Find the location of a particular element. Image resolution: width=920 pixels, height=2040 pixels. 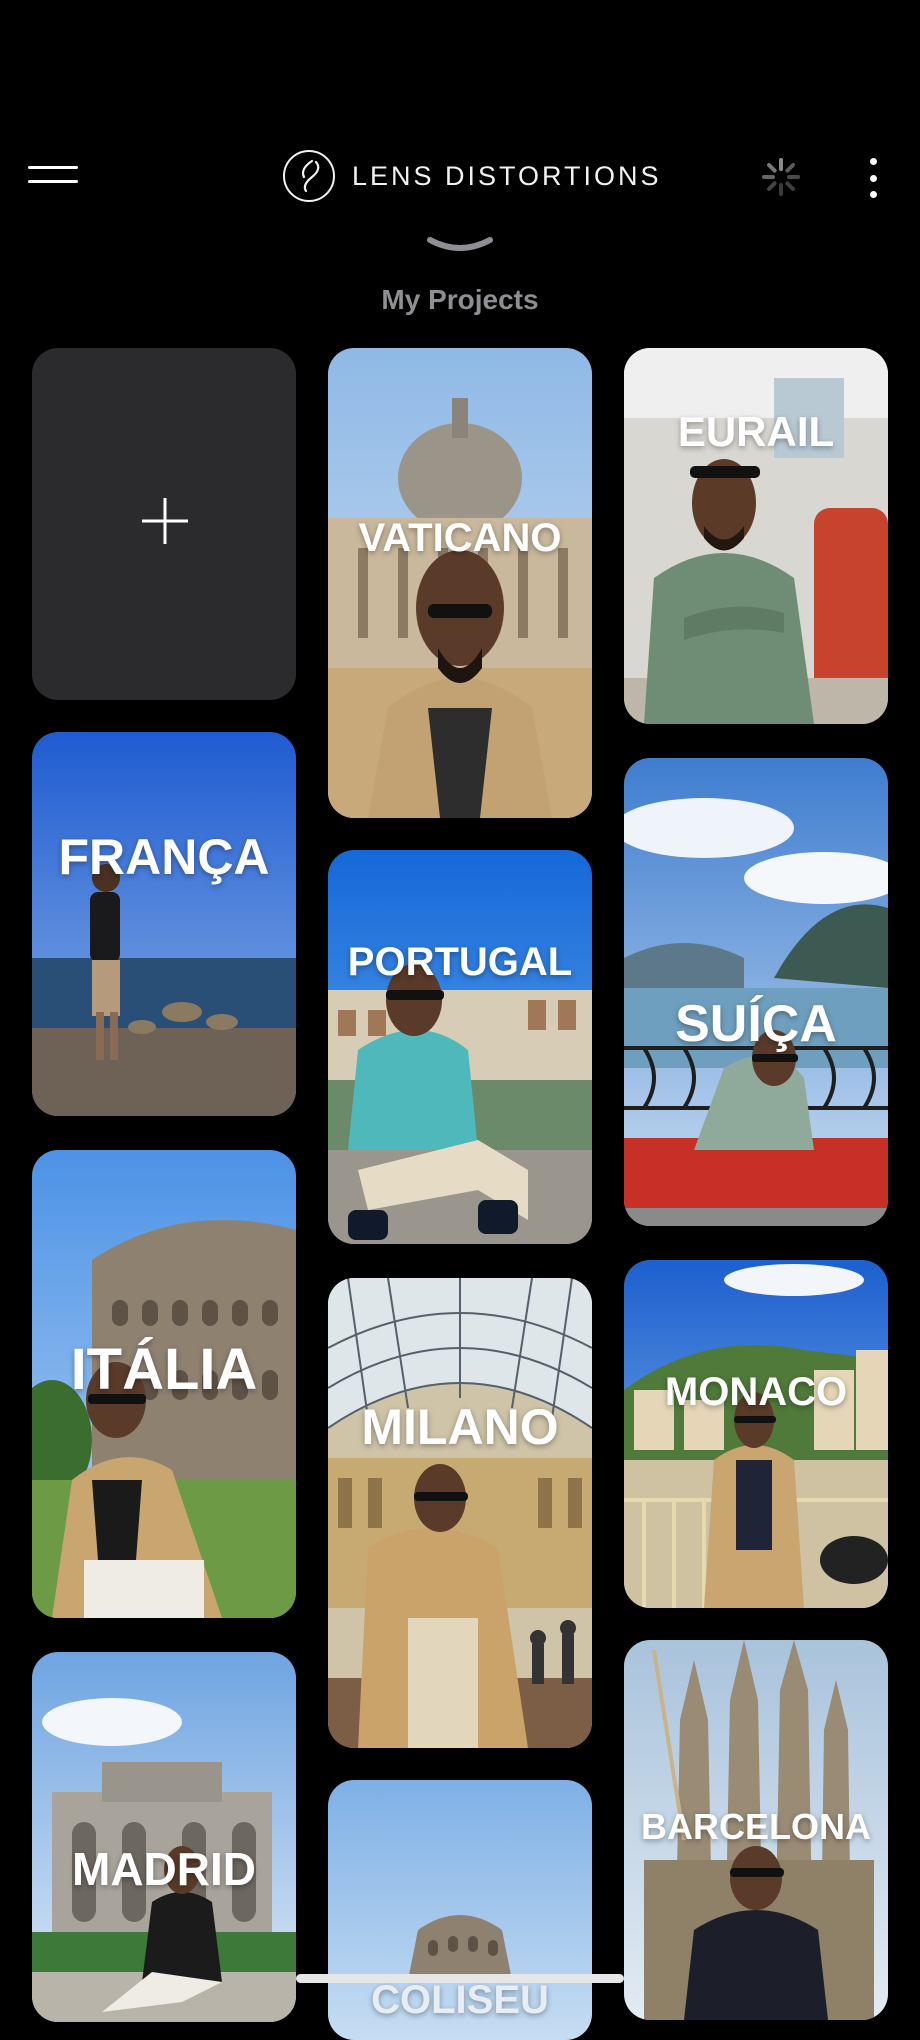

project-card-eurail: EURAIL is located at coordinates (756, 536).